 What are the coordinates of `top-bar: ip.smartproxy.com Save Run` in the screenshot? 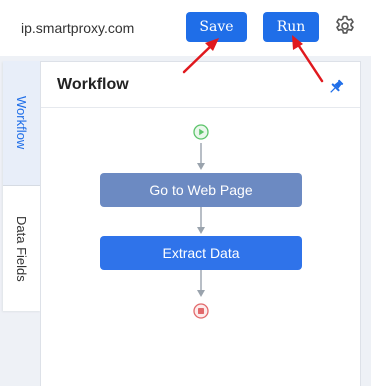 It's located at (185, 28).